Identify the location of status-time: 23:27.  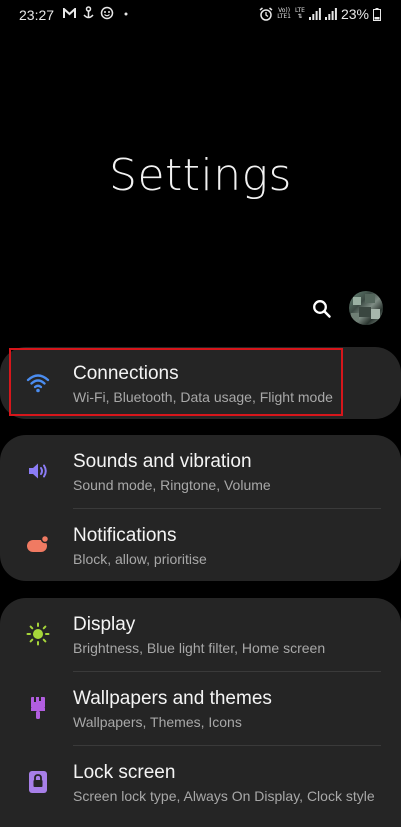
(37, 15).